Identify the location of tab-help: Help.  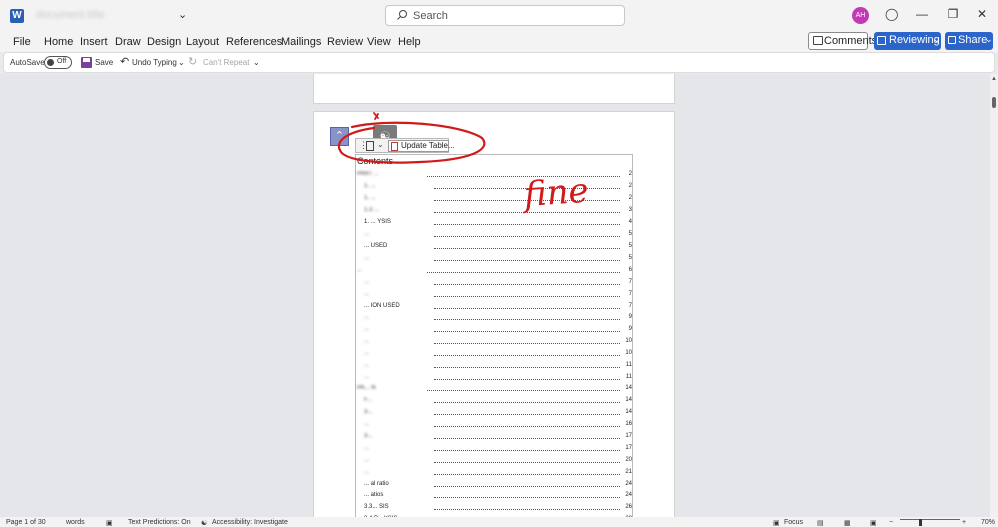
(409, 42).